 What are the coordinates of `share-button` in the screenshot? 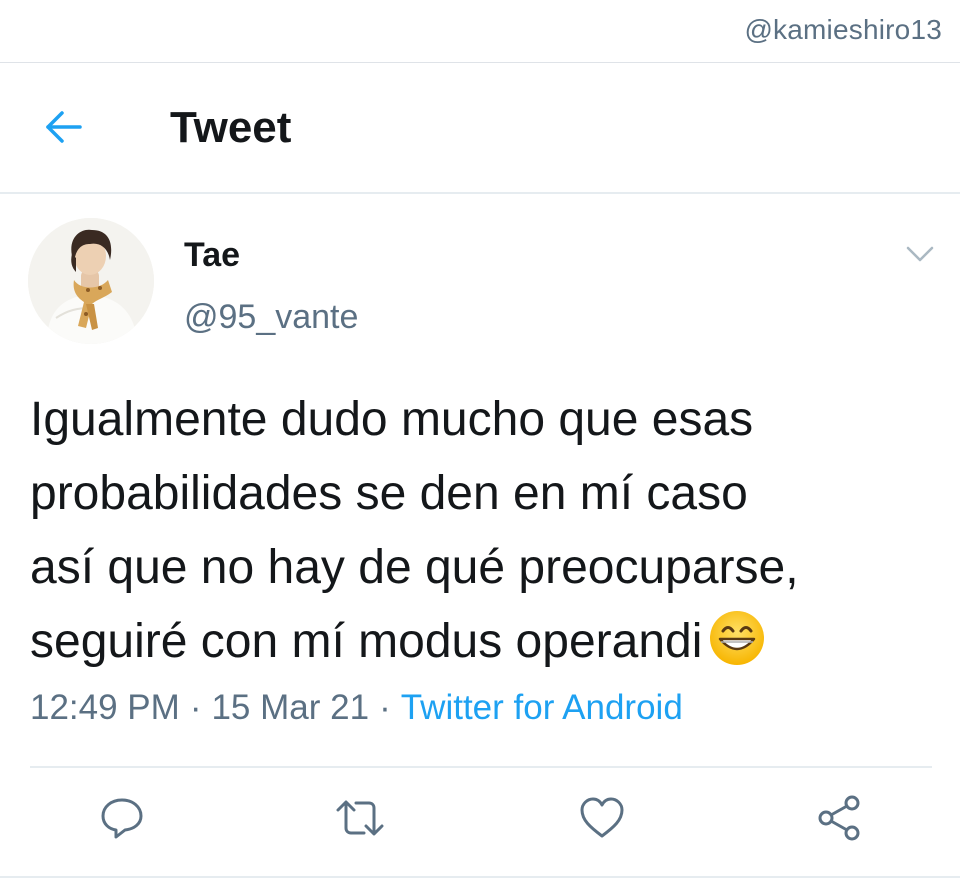 It's located at (840, 818).